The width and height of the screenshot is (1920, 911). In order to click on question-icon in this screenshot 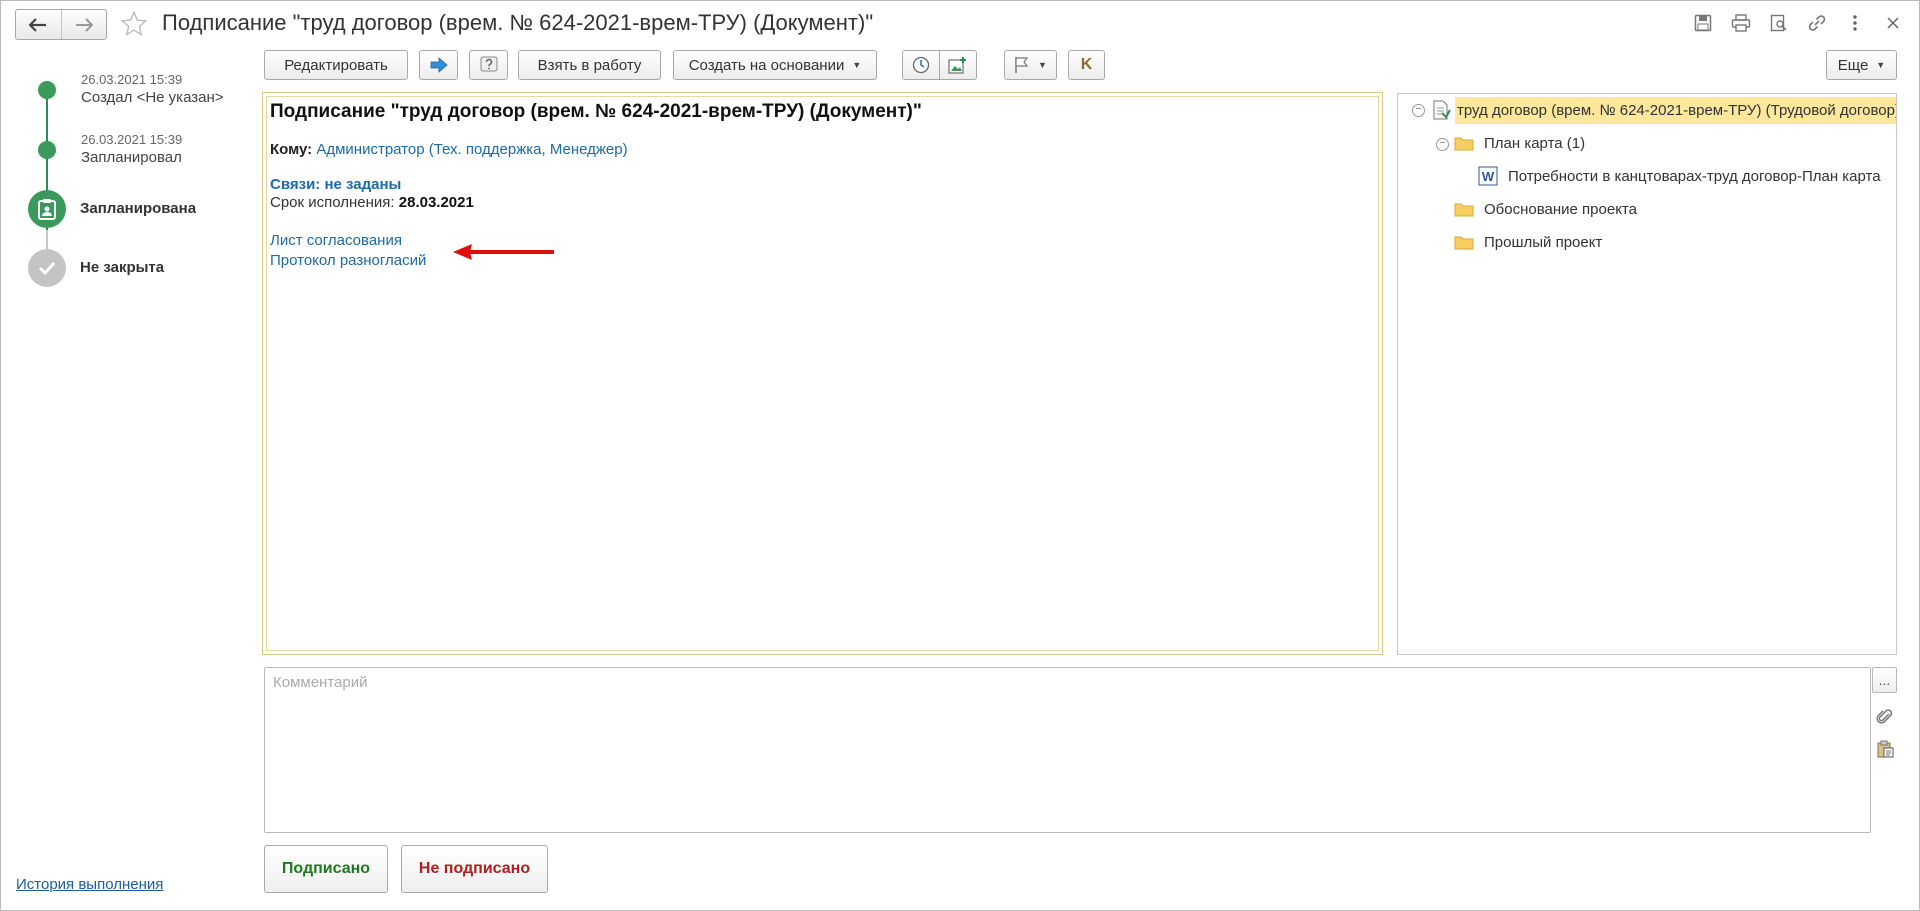, I will do `click(488, 64)`.